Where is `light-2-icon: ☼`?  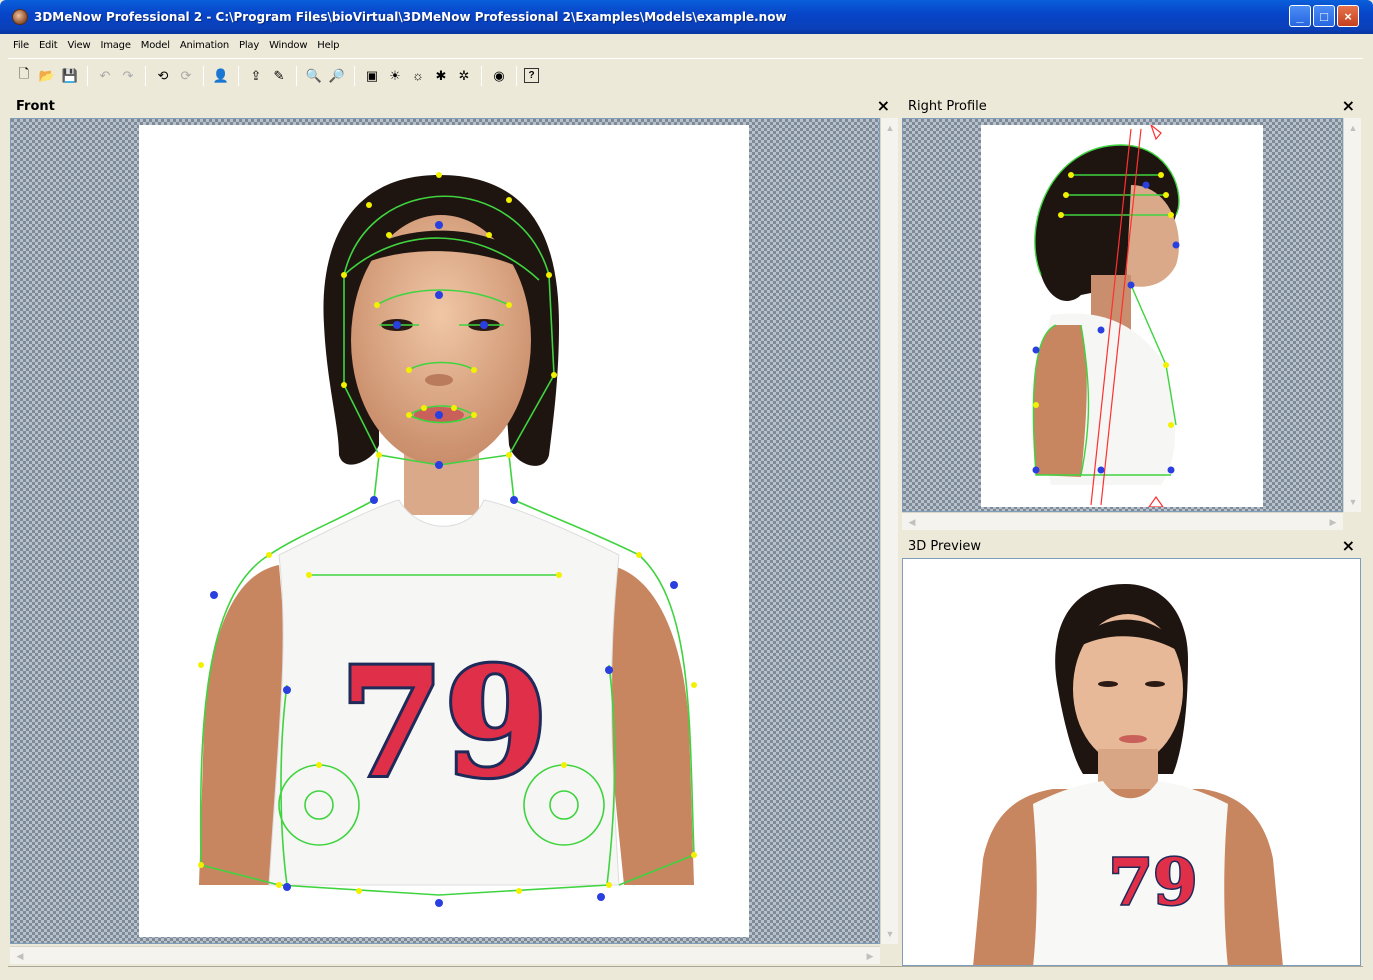
light-2-icon: ☼ is located at coordinates (418, 76).